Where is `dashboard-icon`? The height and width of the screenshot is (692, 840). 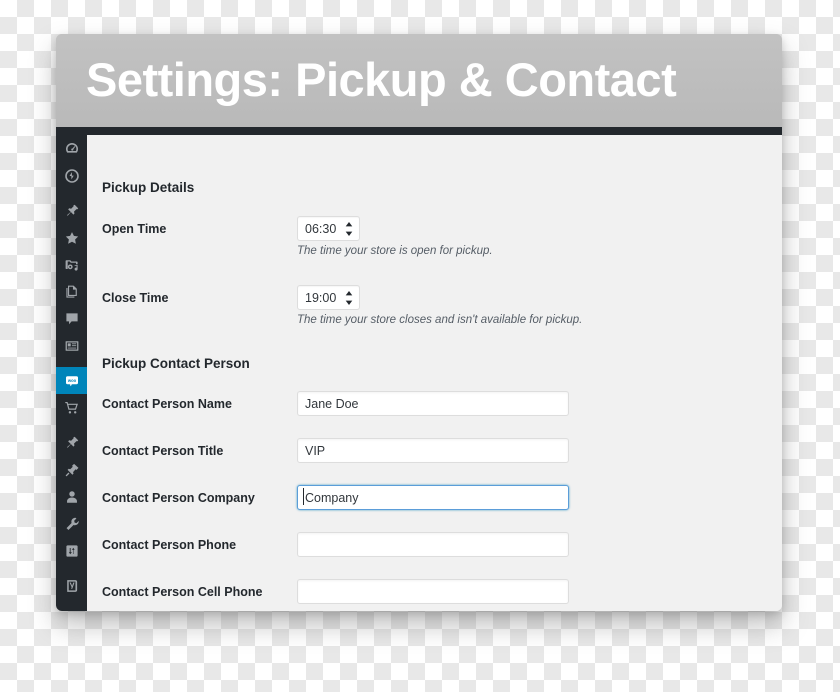
dashboard-icon is located at coordinates (72, 149).